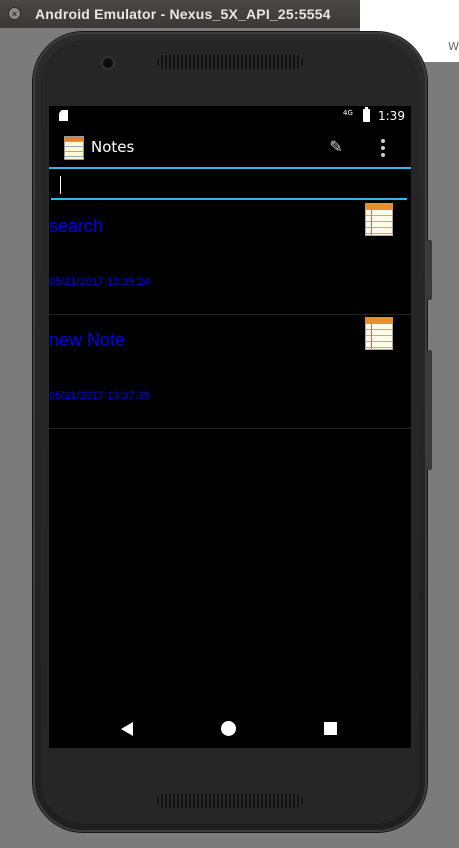 The image size is (459, 848). Describe the element at coordinates (63, 115) in the screenshot. I see `sd-card-icon` at that location.